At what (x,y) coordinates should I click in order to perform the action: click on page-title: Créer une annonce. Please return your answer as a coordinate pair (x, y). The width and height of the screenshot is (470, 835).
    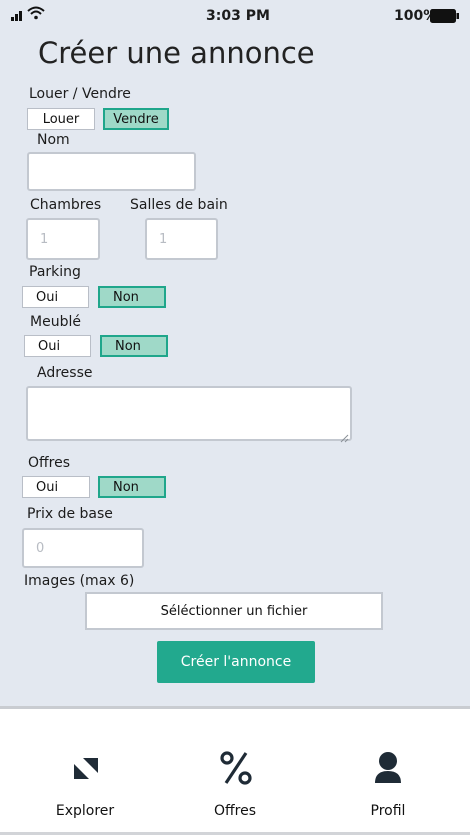
    Looking at the image, I should click on (176, 53).